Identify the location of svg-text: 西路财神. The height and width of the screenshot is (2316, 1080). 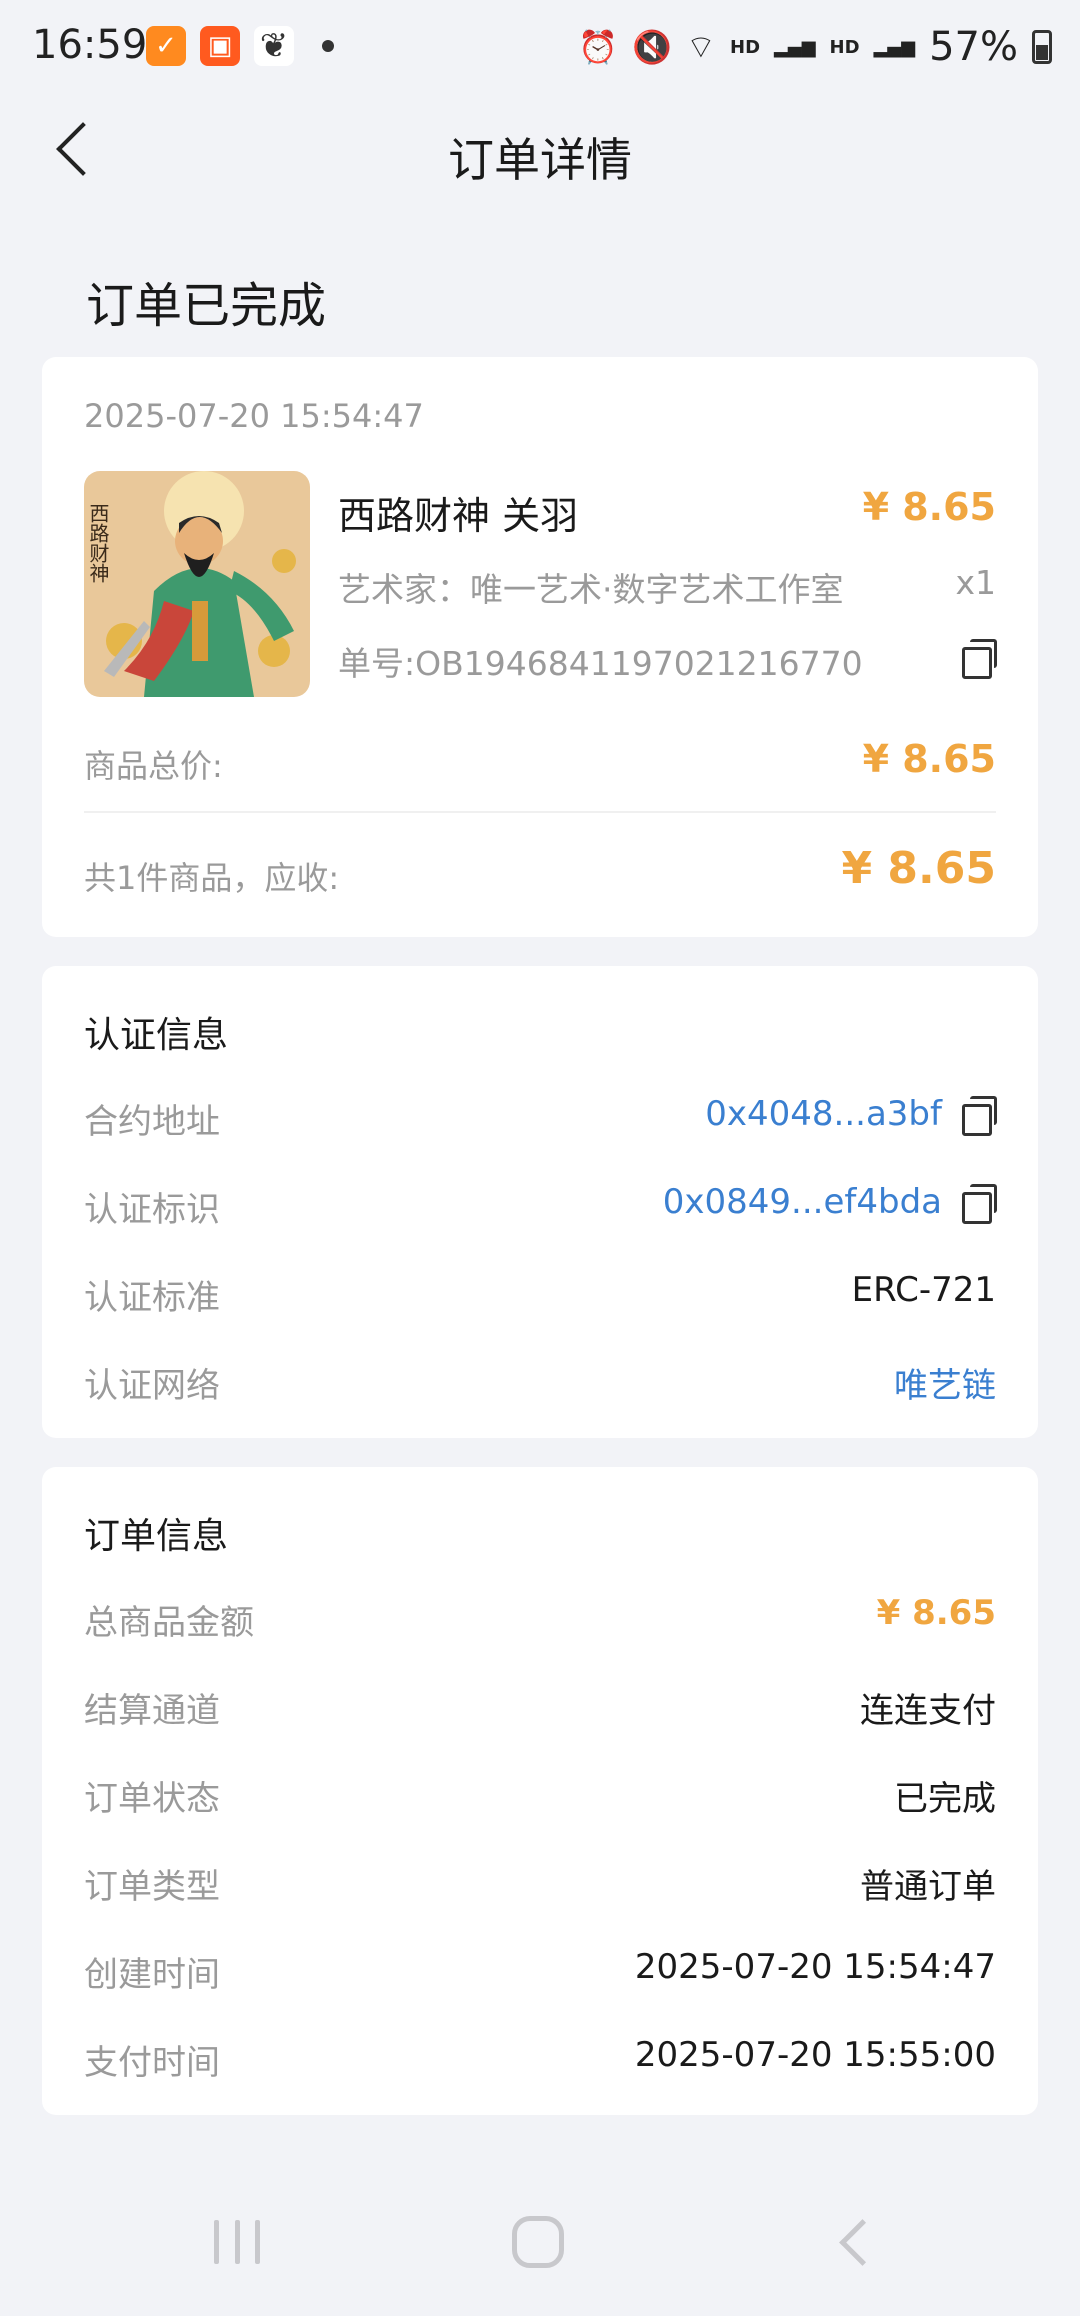
(98, 543).